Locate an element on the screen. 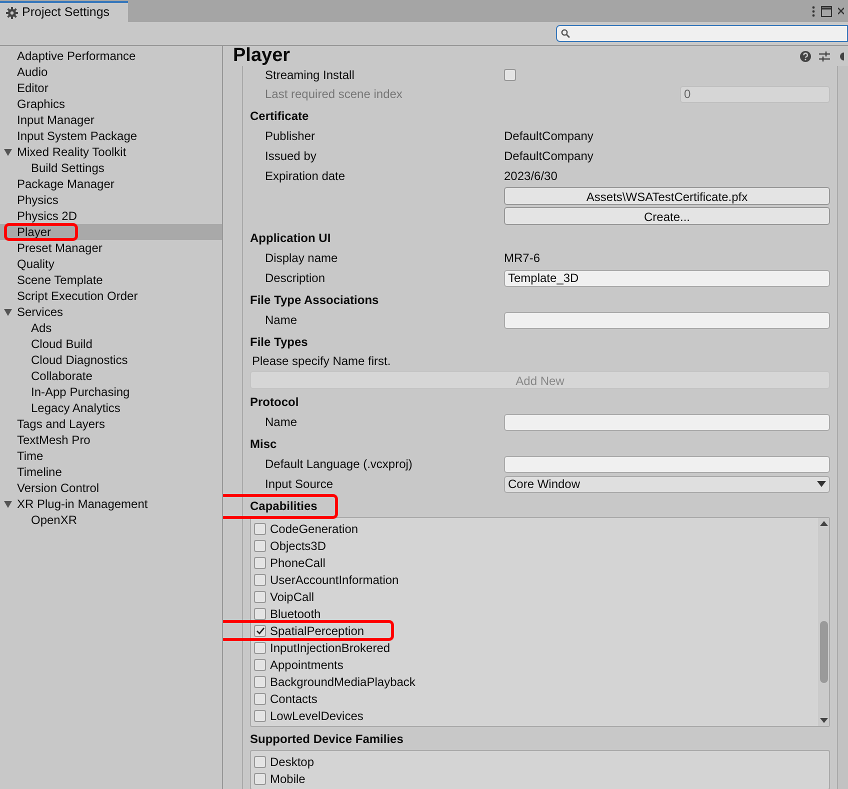 The image size is (848, 789). gear-icon is located at coordinates (12, 12).